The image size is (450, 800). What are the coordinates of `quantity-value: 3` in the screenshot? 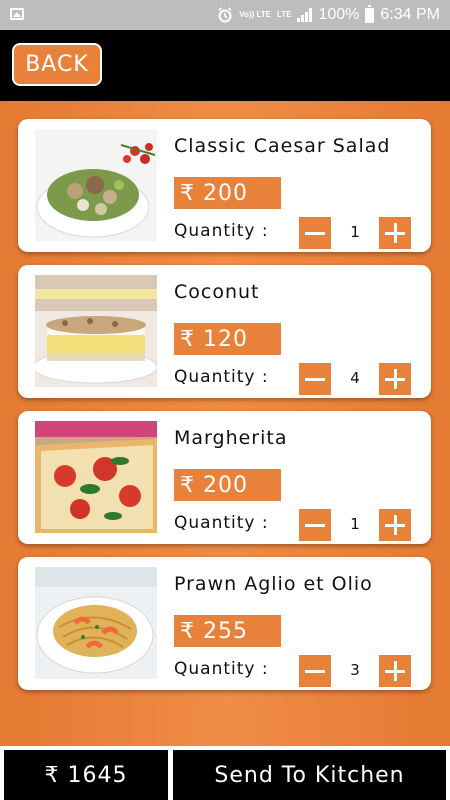 It's located at (355, 670).